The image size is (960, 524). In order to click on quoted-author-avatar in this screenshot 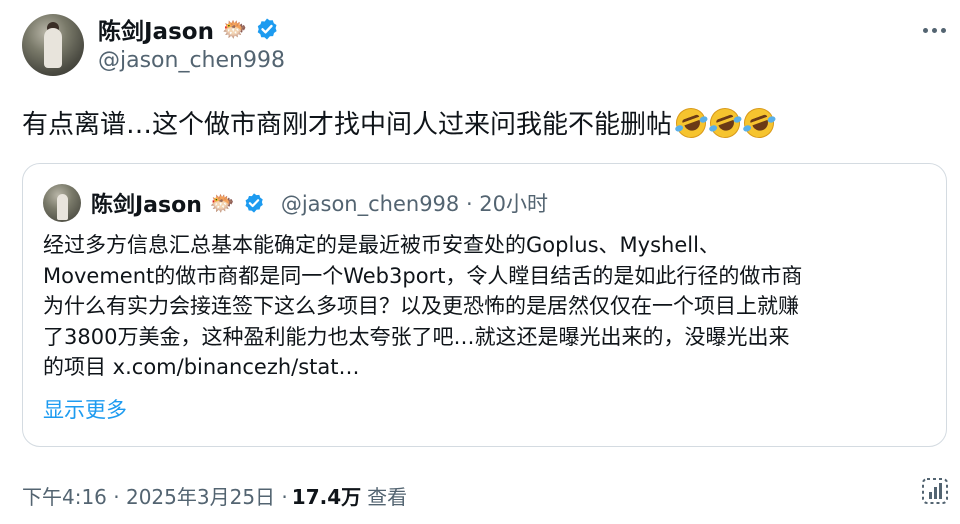, I will do `click(62, 203)`.